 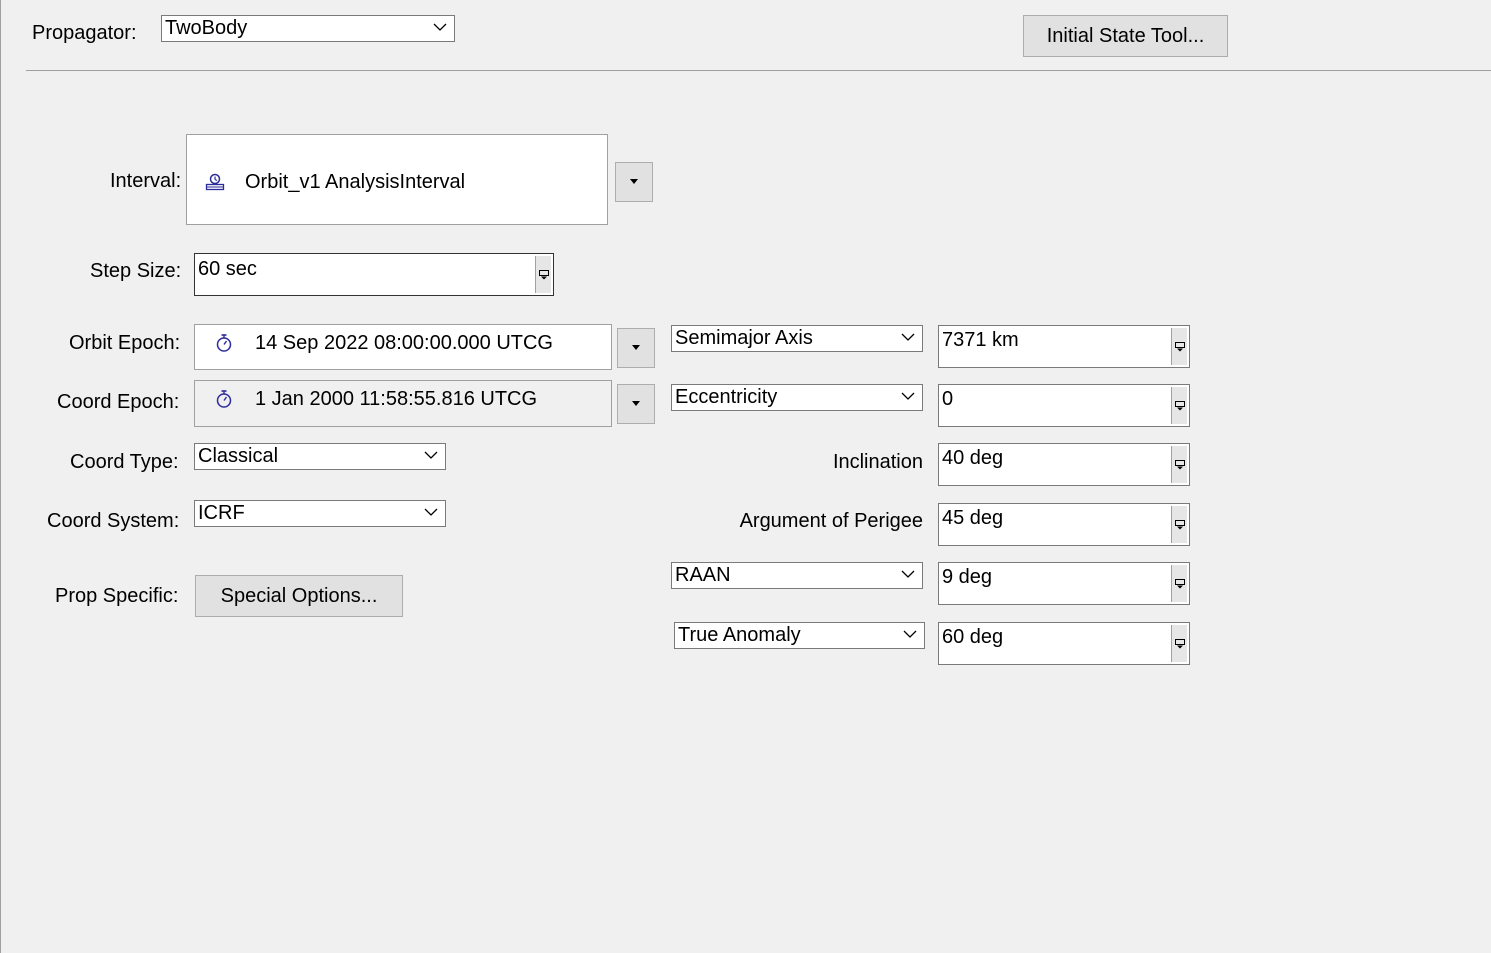 What do you see at coordinates (124, 462) in the screenshot?
I see `coord-type-label: Coord Type:` at bounding box center [124, 462].